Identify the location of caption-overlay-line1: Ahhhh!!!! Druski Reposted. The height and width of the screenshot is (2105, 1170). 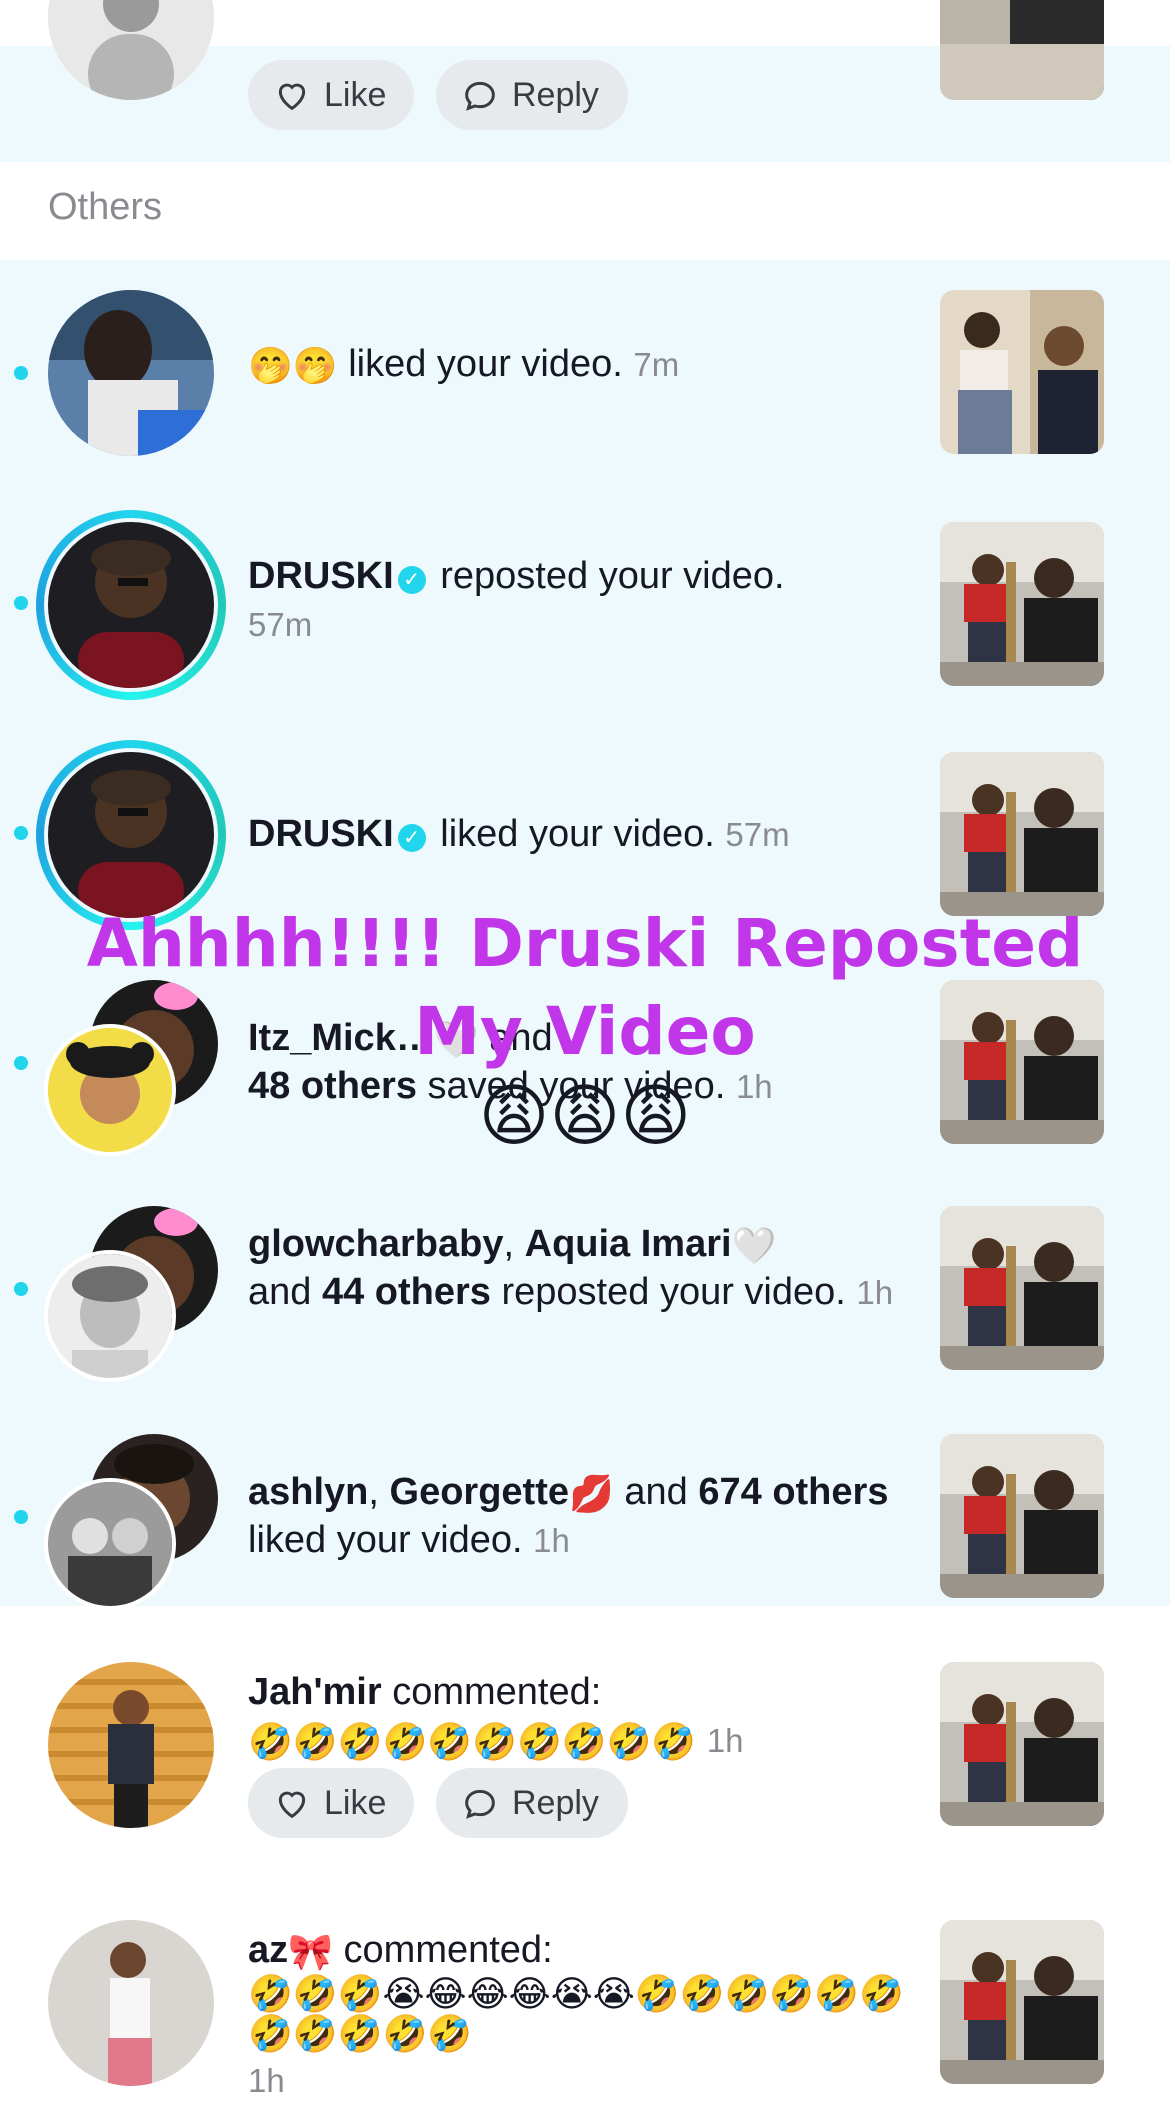
(585, 943).